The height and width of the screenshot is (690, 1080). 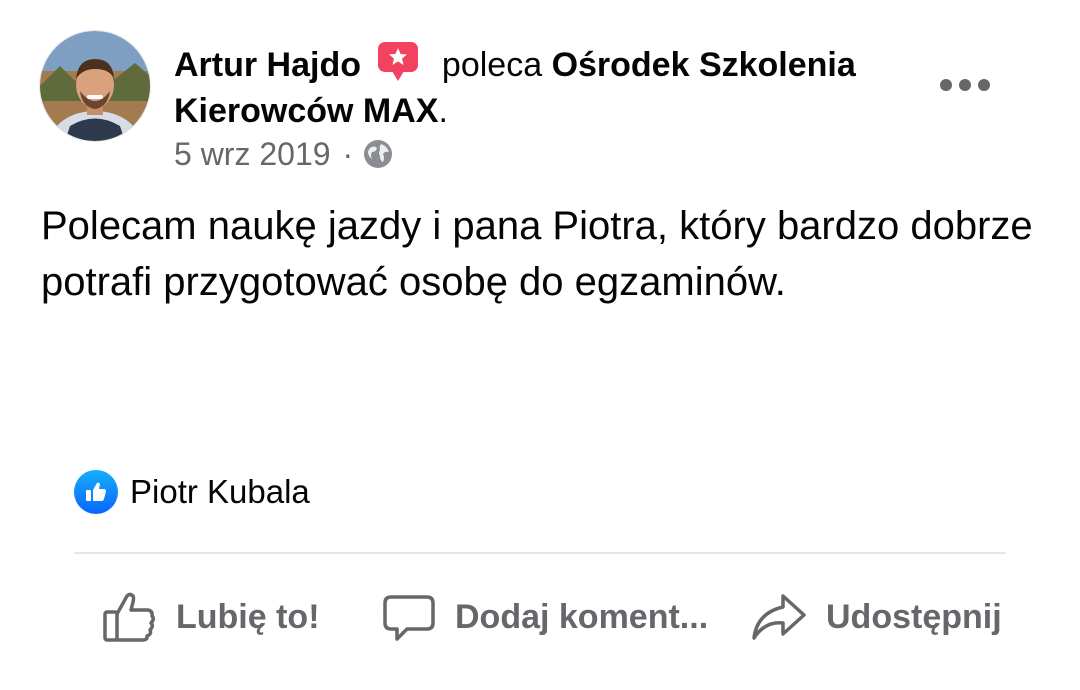 I want to click on action-bar: Lubię to! Dodaj koment... Udostępnij, so click(x=540, y=617).